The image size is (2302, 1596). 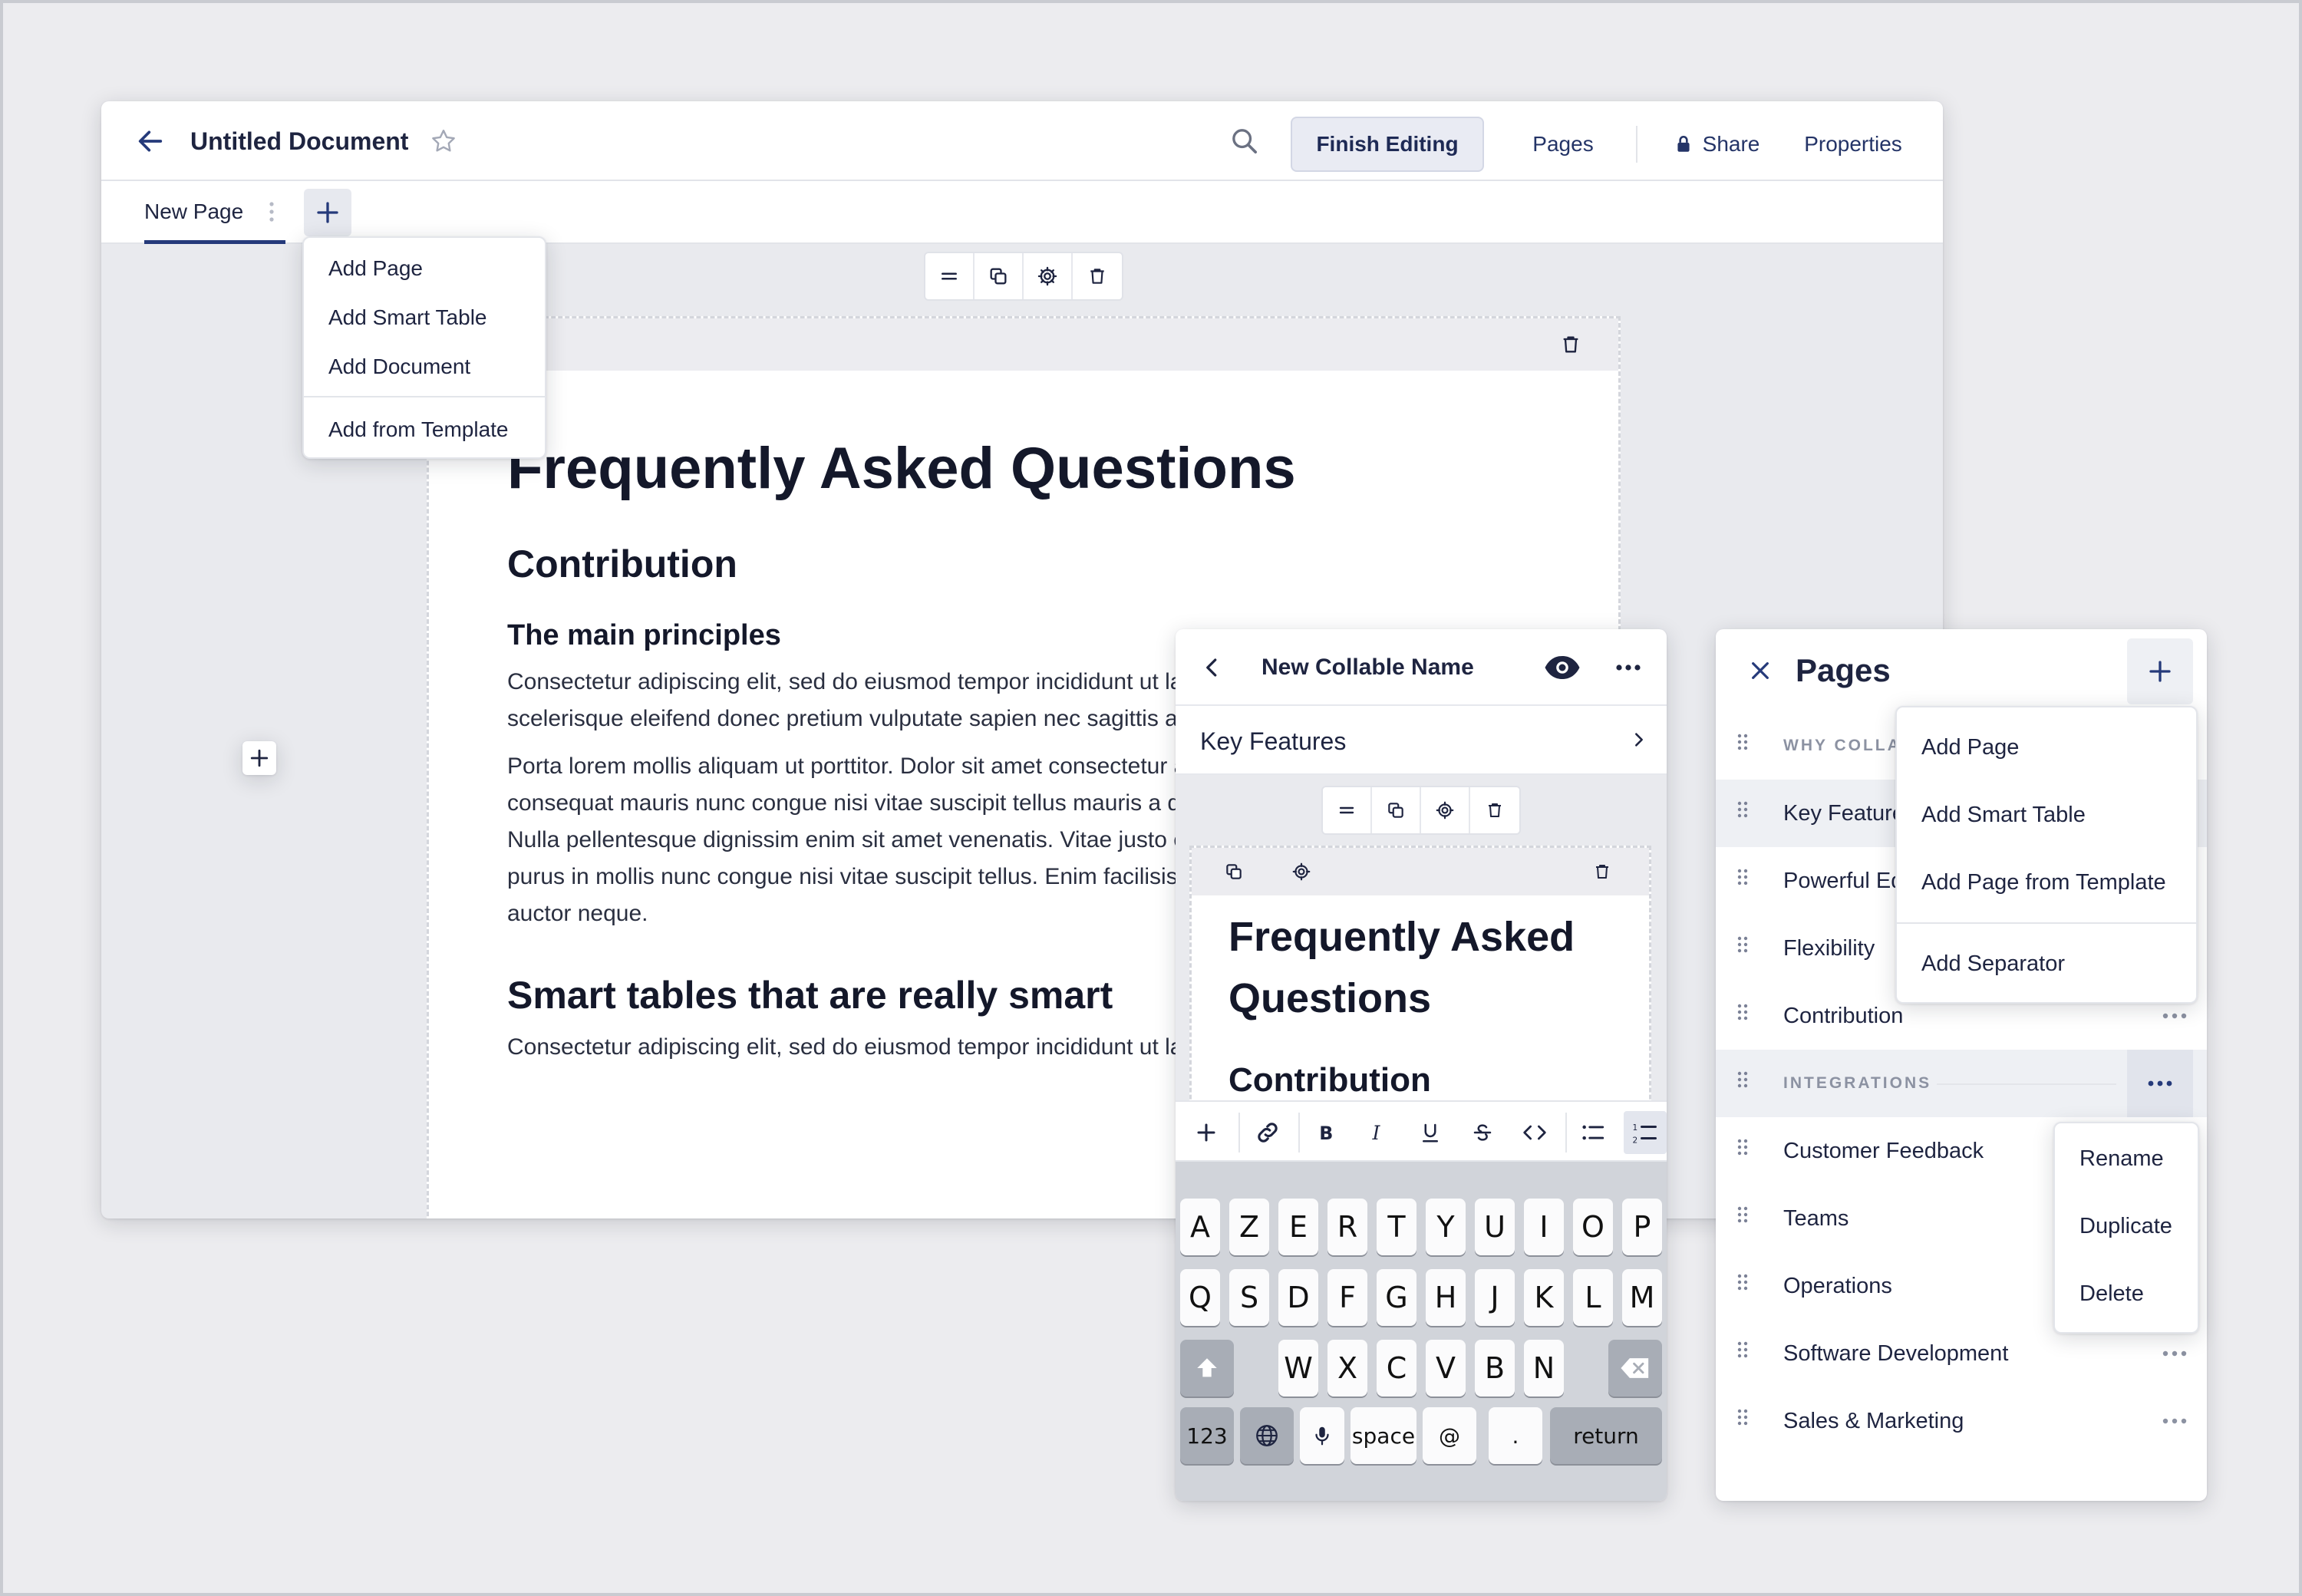 I want to click on pages-button: Pages, so click(x=1563, y=144).